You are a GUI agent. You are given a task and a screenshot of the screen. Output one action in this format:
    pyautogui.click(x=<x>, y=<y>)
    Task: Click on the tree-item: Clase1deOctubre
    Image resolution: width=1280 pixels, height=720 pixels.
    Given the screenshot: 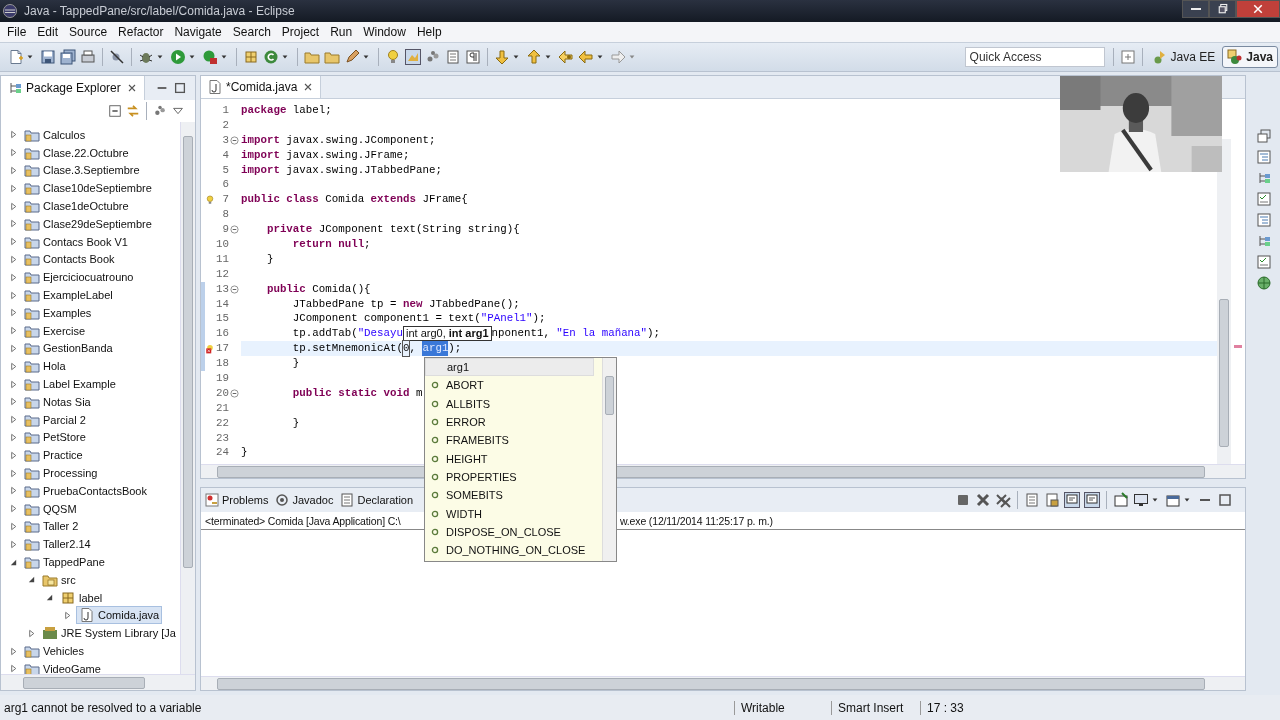 What is the action you would take?
    pyautogui.click(x=76, y=206)
    